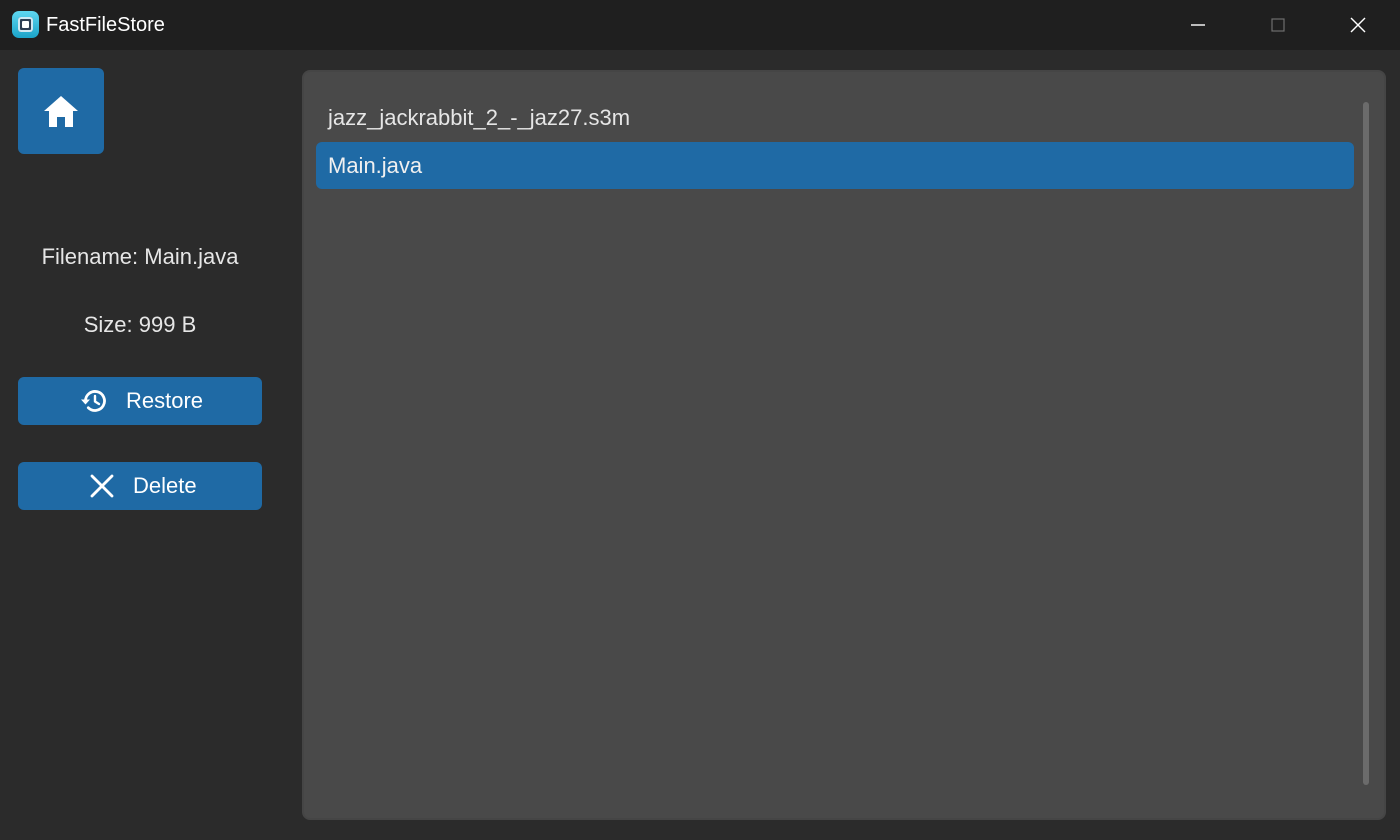 This screenshot has height=840, width=1400. I want to click on size-label: Size: 999 B, so click(140, 324).